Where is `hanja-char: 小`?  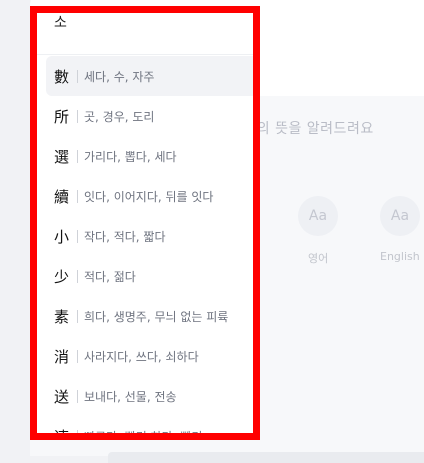 hanja-char: 小 is located at coordinates (62, 236).